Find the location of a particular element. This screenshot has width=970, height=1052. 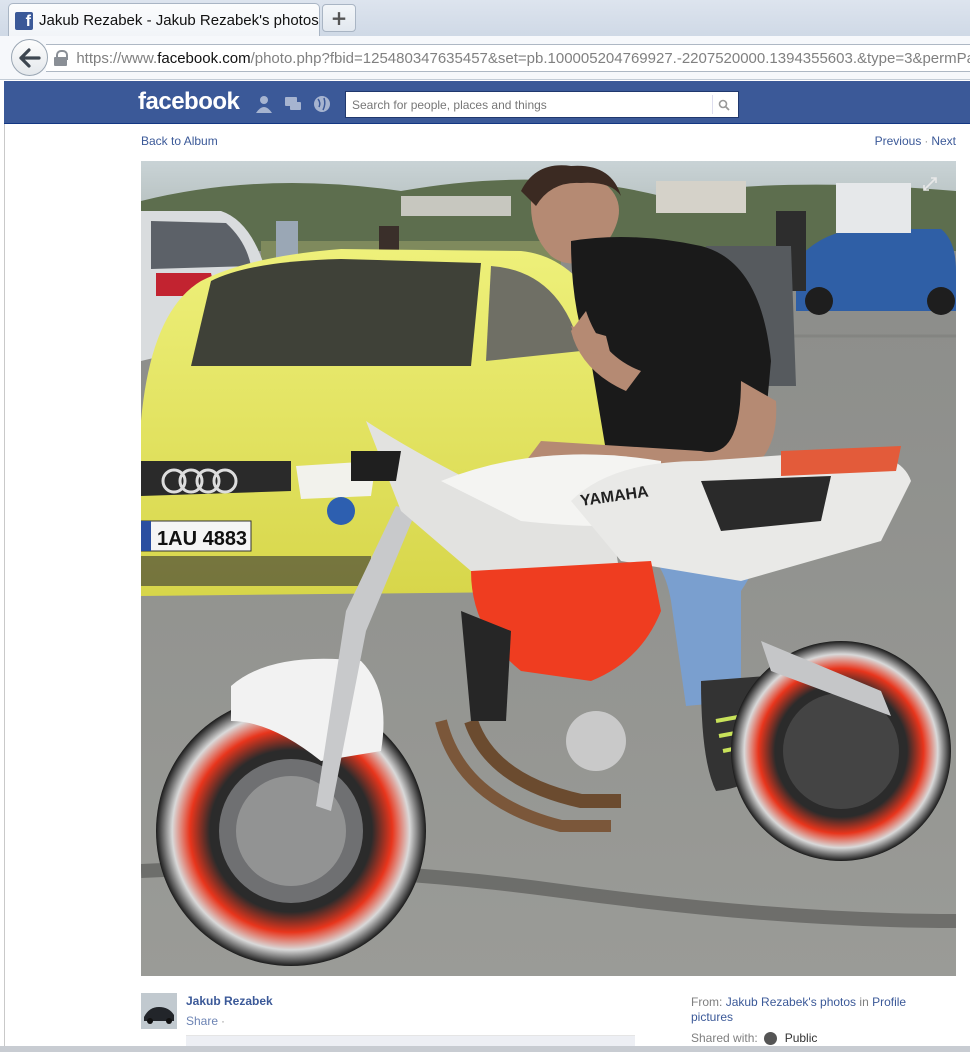

browser-tab: f Jakub Rezabek - Jakub Rezabek's photos is located at coordinates (164, 20).